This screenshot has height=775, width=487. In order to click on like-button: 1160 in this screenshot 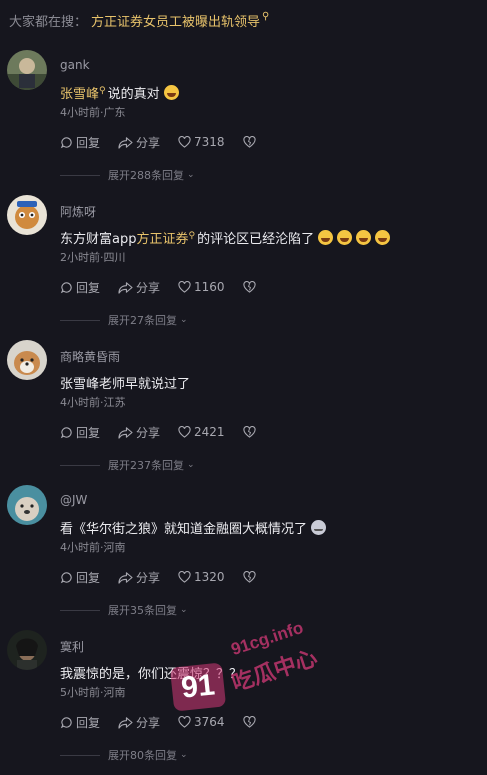, I will do `click(201, 287)`.